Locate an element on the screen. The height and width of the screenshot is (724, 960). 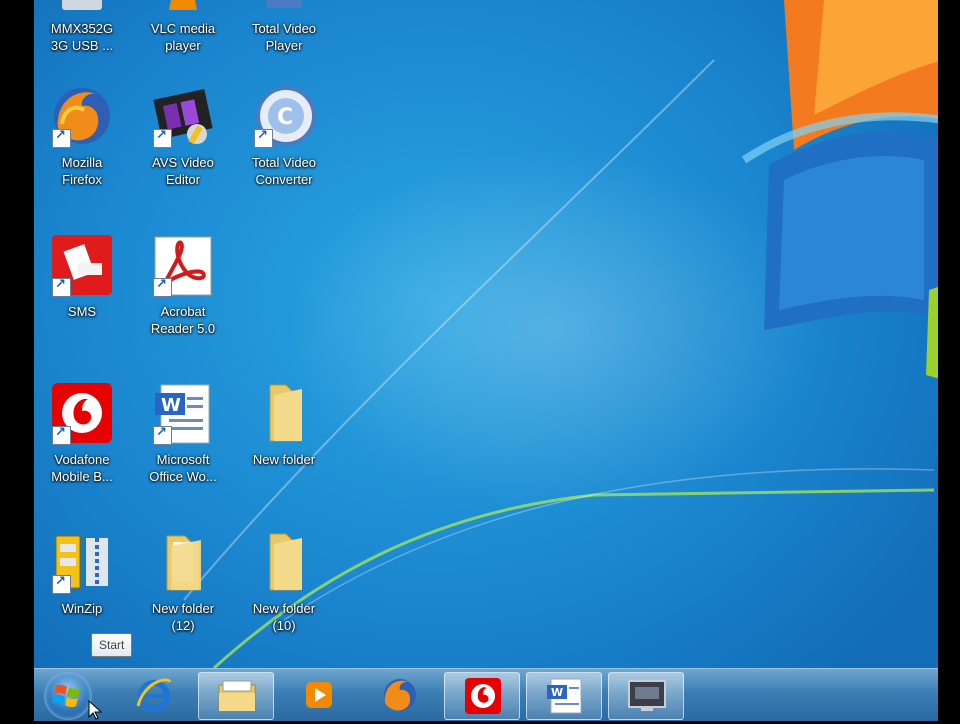
desktop-icon-acrobat-reader: Acrobat Reader 5.0 is located at coordinates (183, 285).